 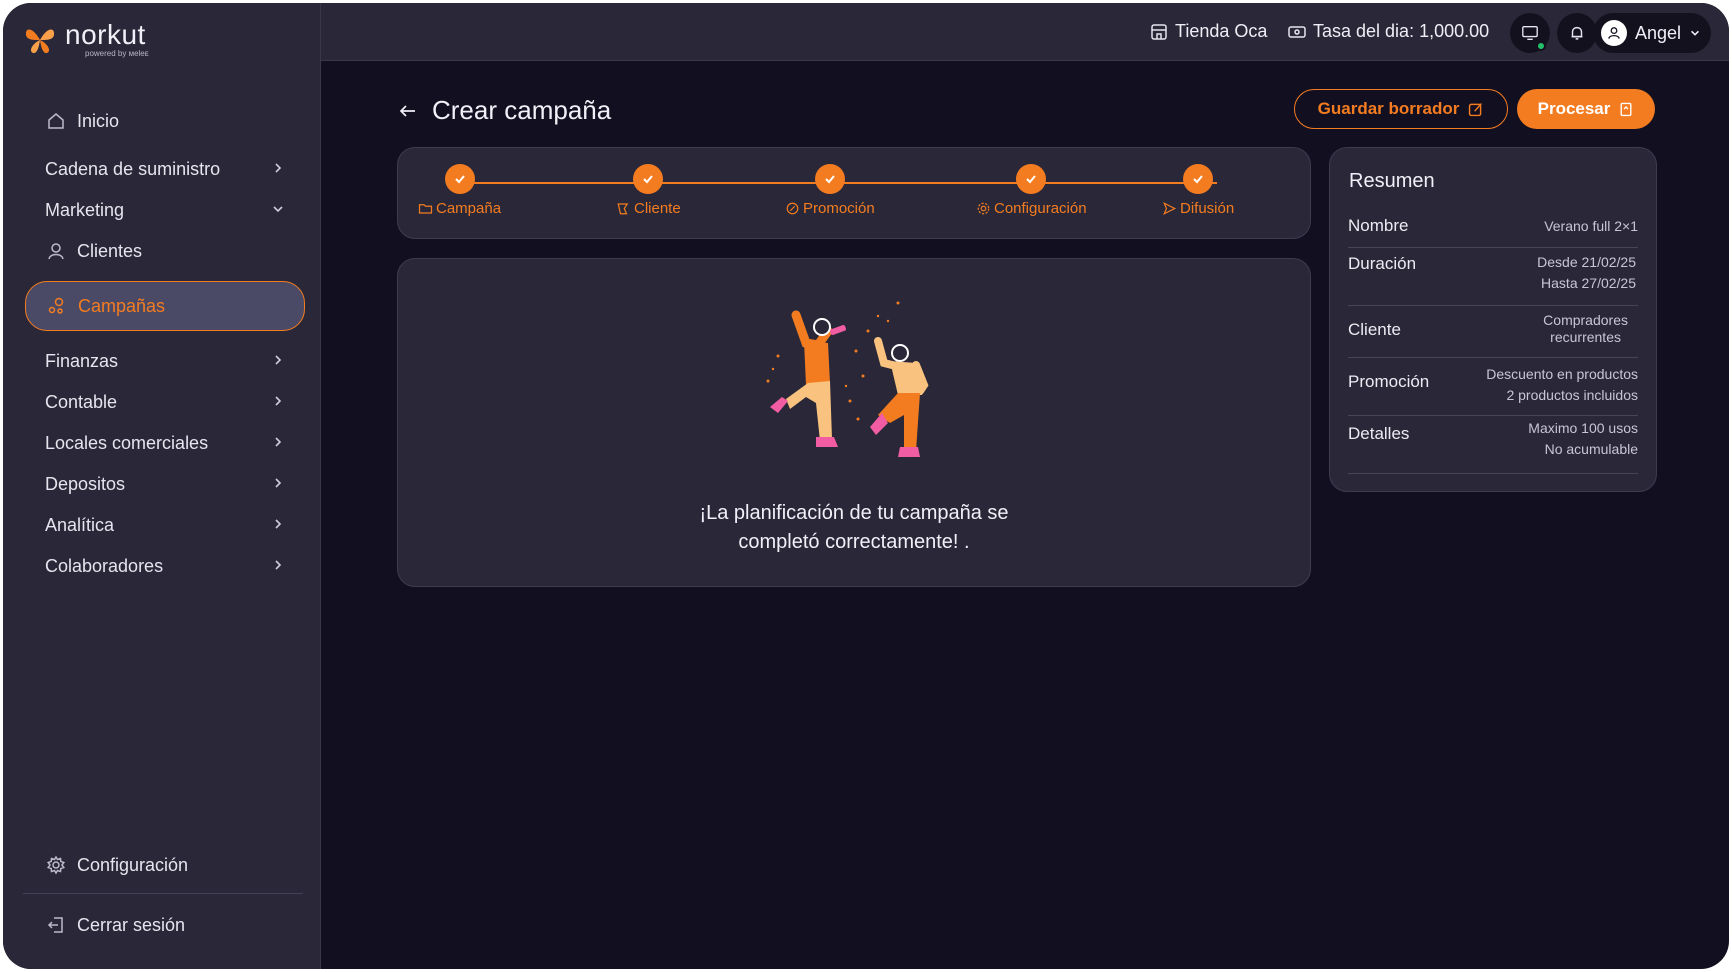 I want to click on sidebar-item-marketing: Marketing, so click(x=165, y=210).